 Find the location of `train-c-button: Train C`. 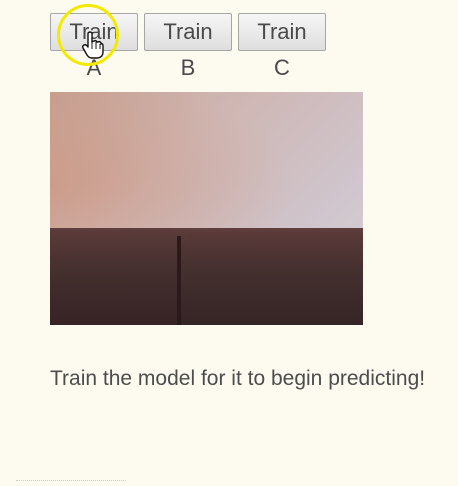

train-c-button: Train C is located at coordinates (282, 46).